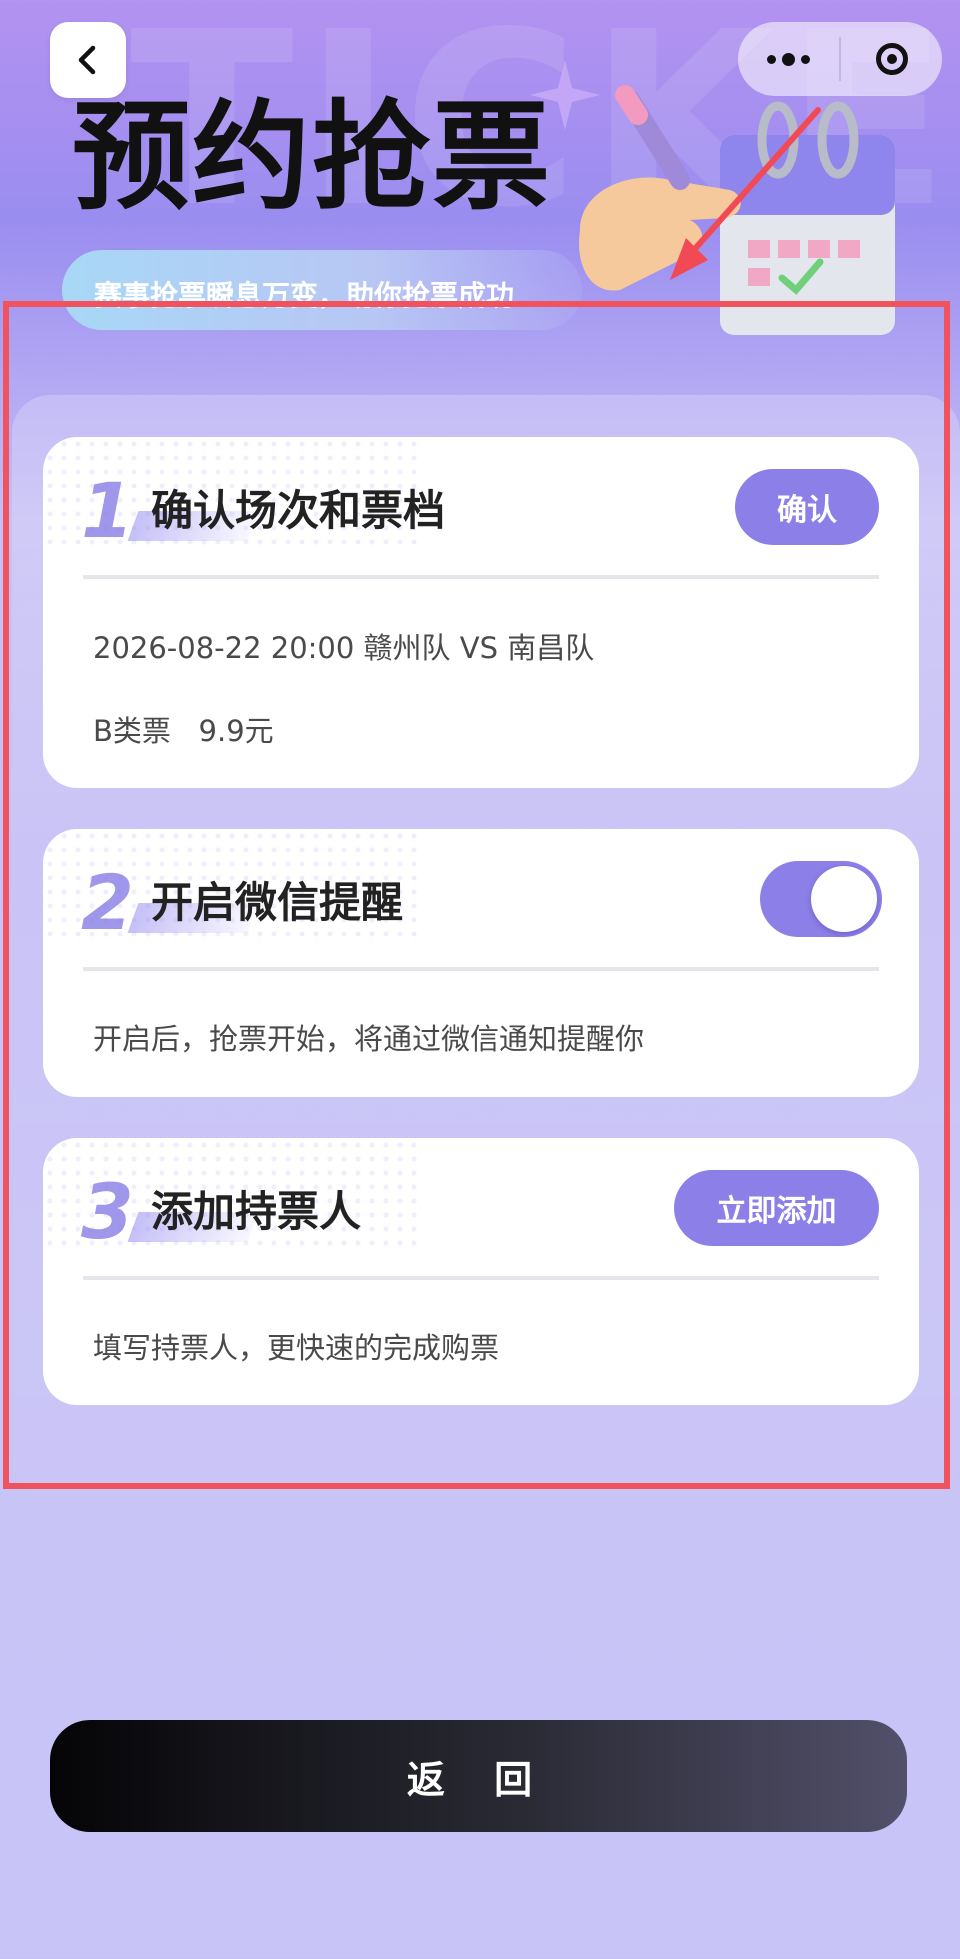 This screenshot has width=960, height=1959. What do you see at coordinates (256, 1211) in the screenshot?
I see `step-title: 添加持票人` at bounding box center [256, 1211].